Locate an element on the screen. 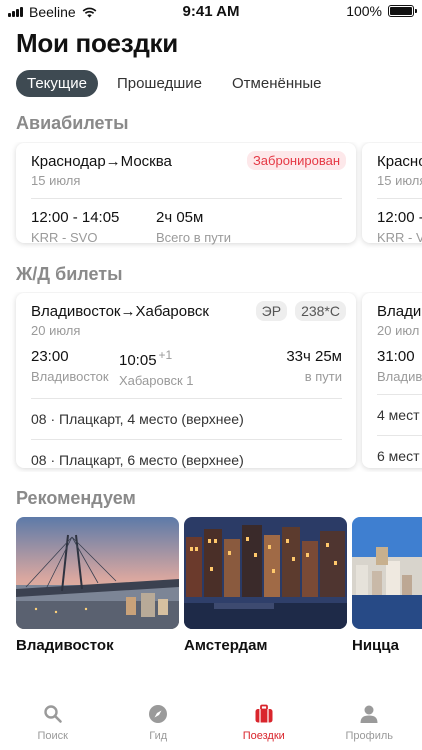  page-title: Мои поездки is located at coordinates (97, 43).